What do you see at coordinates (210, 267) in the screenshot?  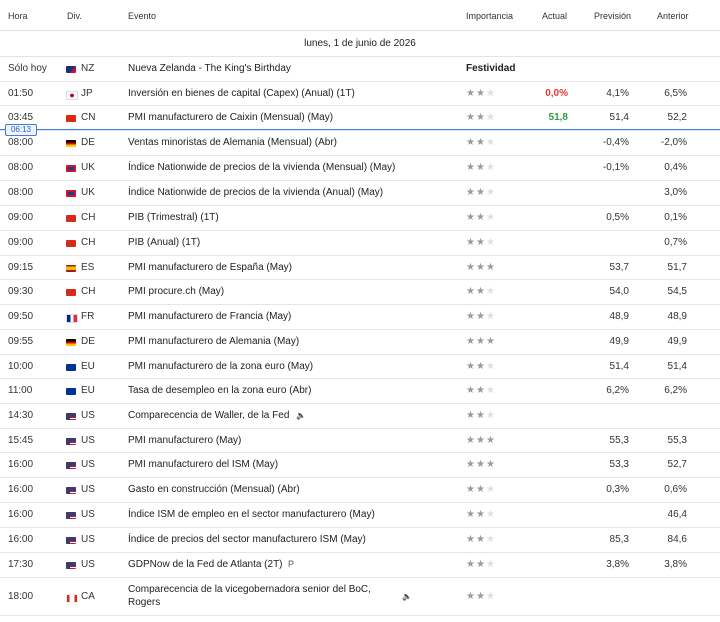 I see `event-name: PMI manufacturero de España (May)` at bounding box center [210, 267].